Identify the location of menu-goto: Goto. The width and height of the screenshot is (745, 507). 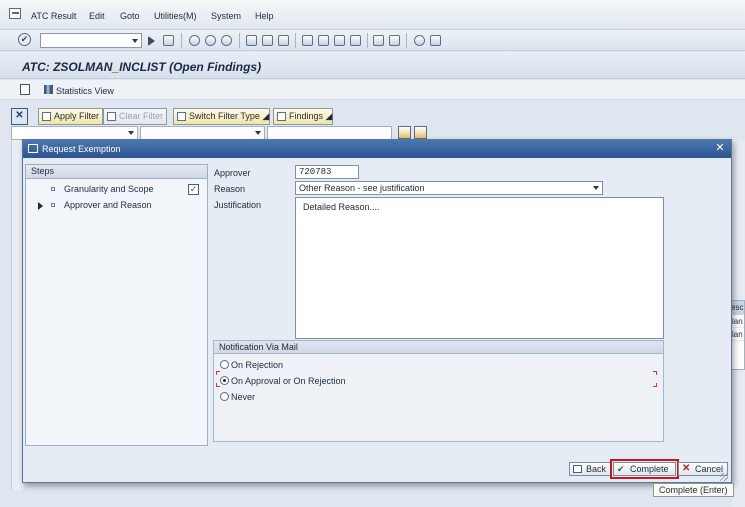
(130, 16).